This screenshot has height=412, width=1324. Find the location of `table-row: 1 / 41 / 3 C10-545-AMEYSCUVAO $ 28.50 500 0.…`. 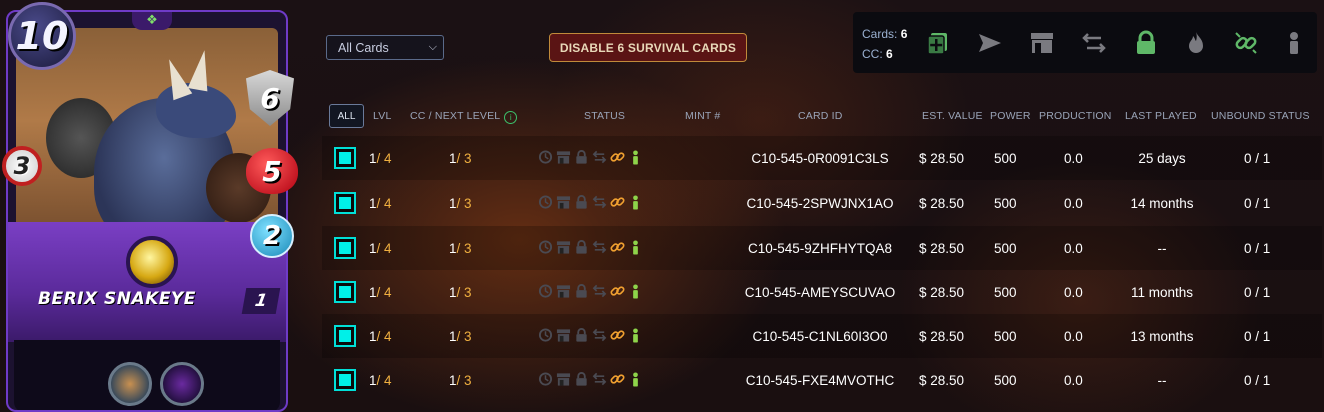

table-row: 1 / 41 / 3 C10-545-AMEYSCUVAO $ 28.50 500 0.… is located at coordinates (822, 292).